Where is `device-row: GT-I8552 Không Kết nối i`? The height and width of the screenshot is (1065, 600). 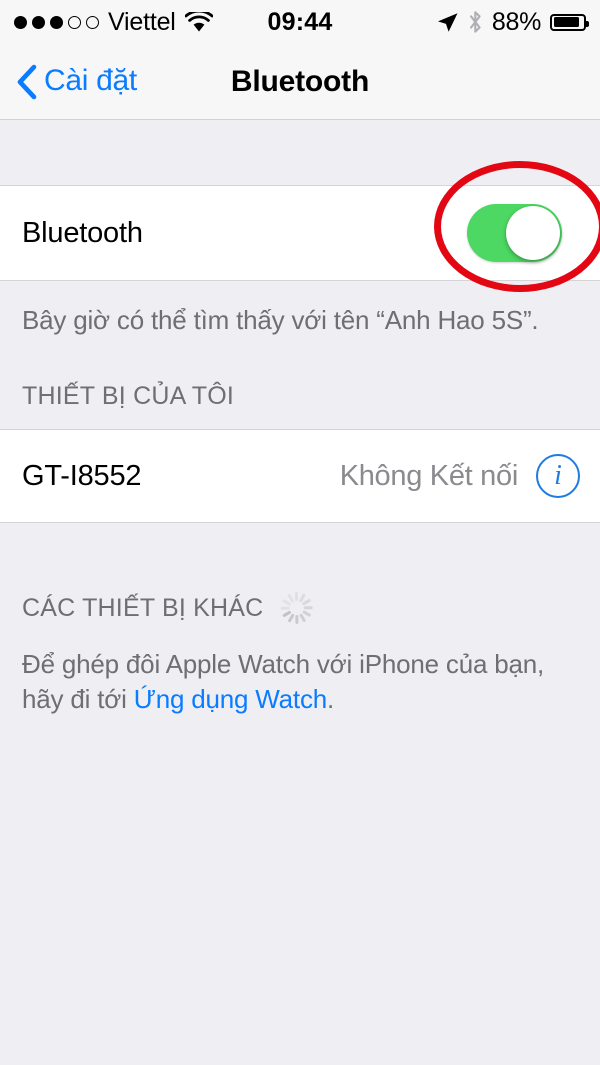 device-row: GT-I8552 Không Kết nối i is located at coordinates (300, 476).